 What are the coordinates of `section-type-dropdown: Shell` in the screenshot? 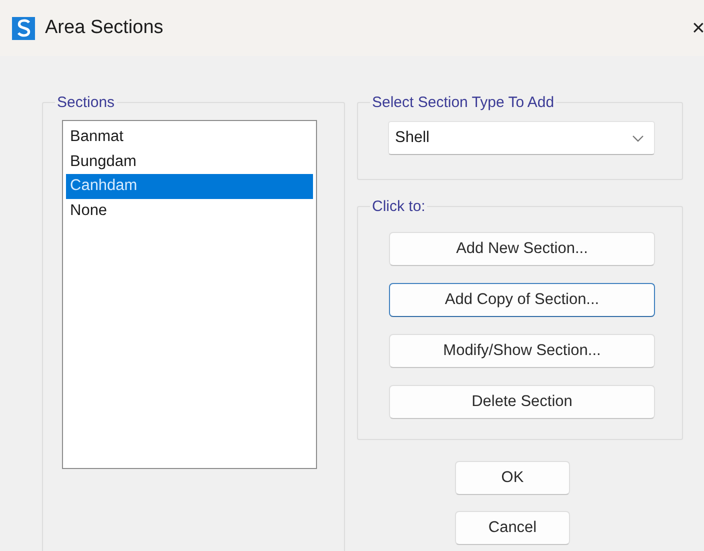 It's located at (521, 138).